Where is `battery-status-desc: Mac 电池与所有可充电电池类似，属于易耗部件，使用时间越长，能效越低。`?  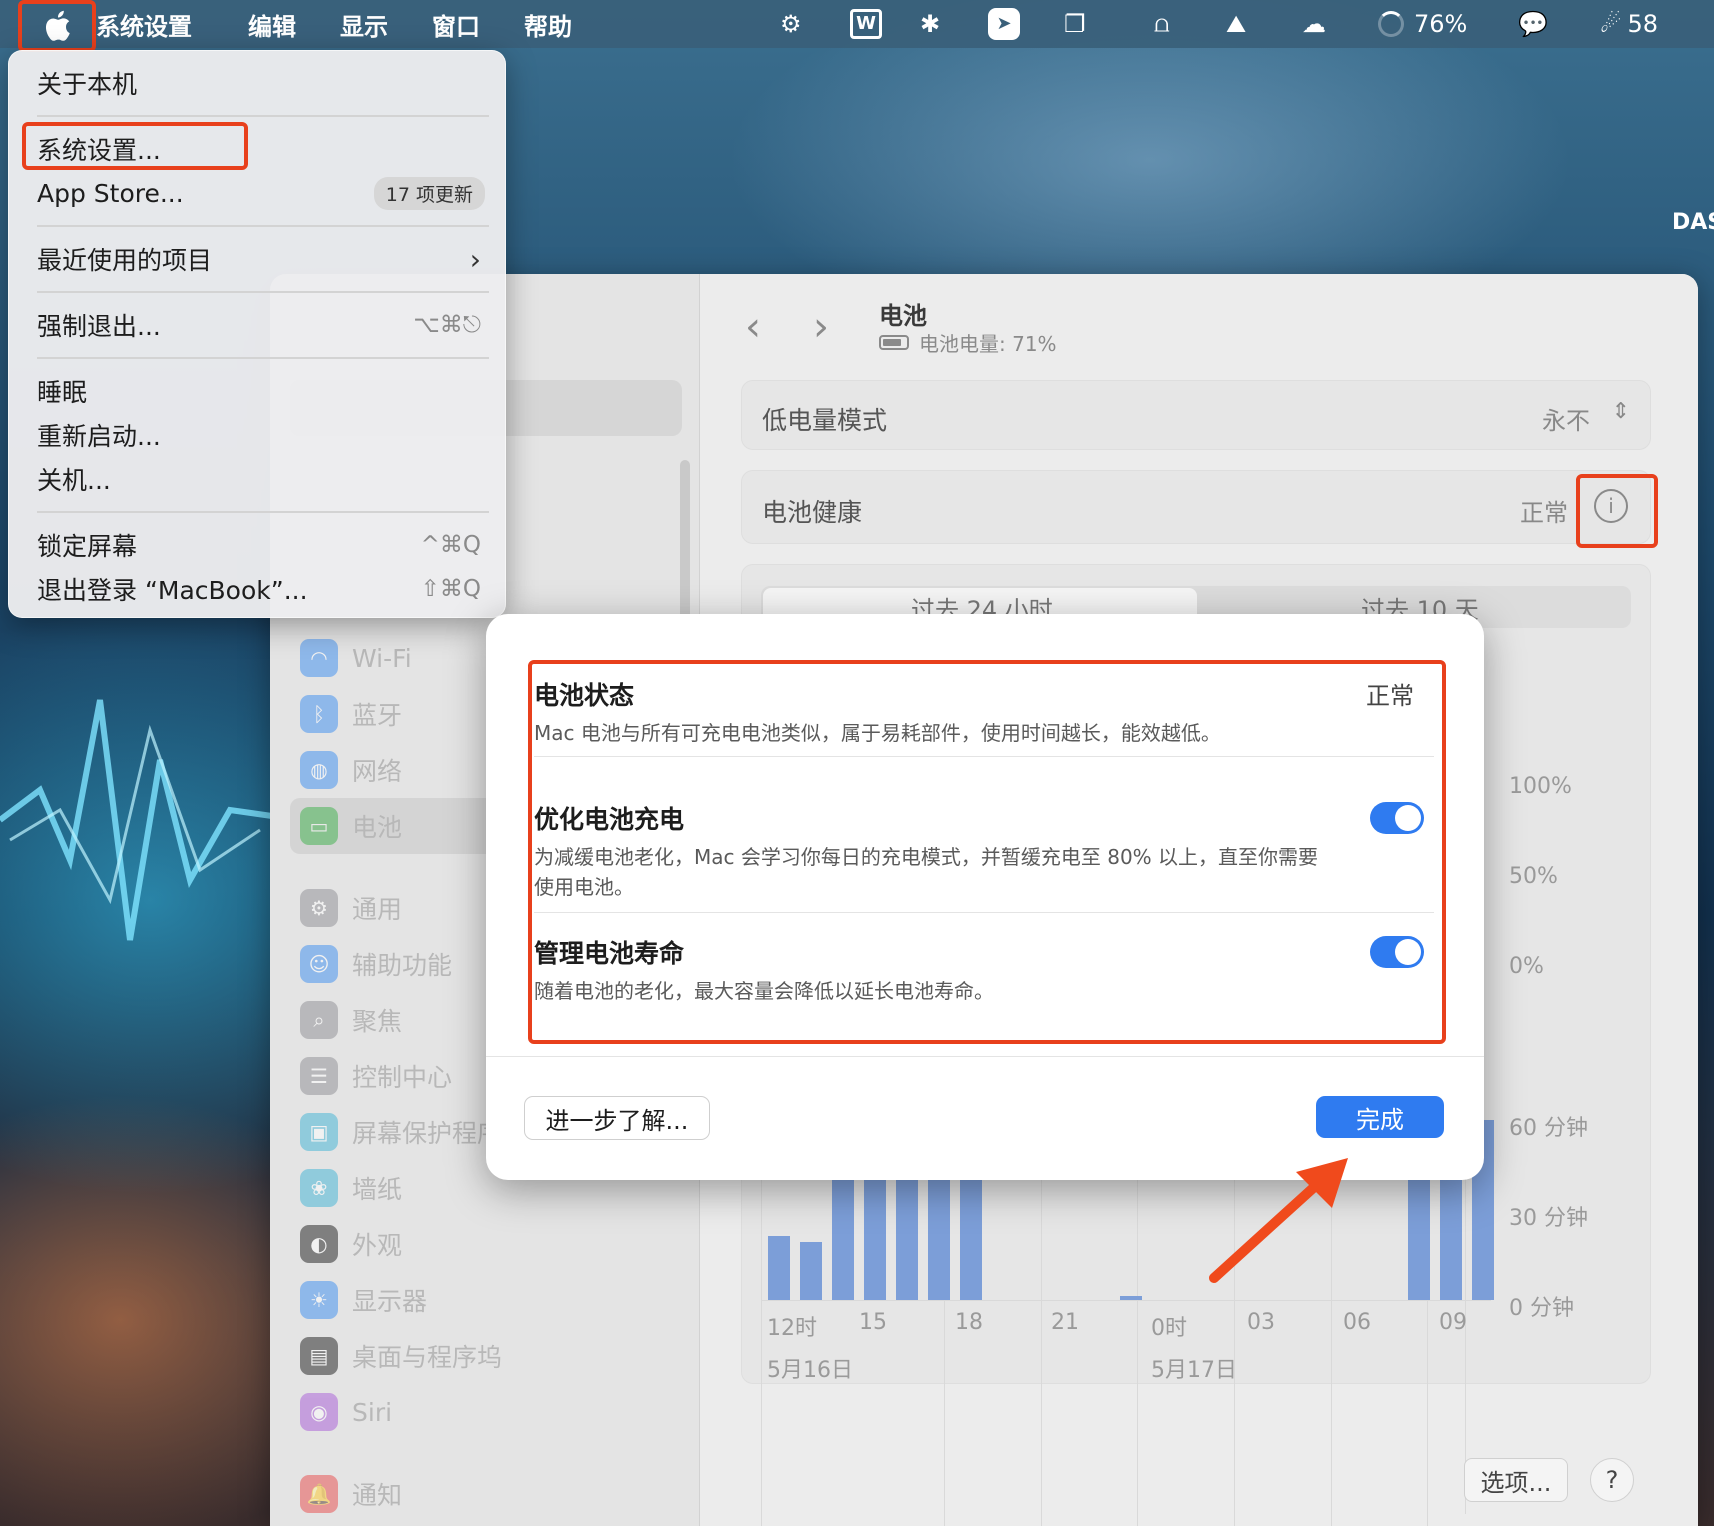 battery-status-desc: Mac 电池与所有可充电电池类似，属于易耗部件，使用时间越长，能效越低。 is located at coordinates (877, 733).